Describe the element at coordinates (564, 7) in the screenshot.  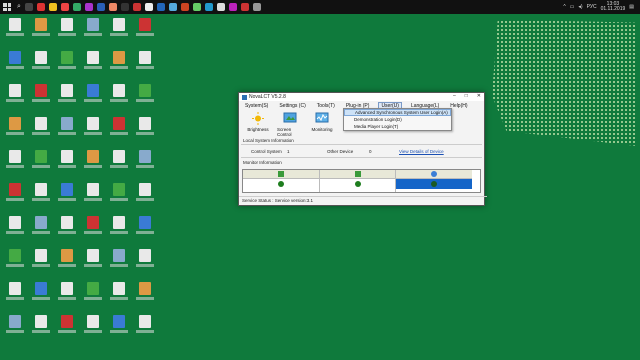
I see `chevron-up-icon: ^` at that location.